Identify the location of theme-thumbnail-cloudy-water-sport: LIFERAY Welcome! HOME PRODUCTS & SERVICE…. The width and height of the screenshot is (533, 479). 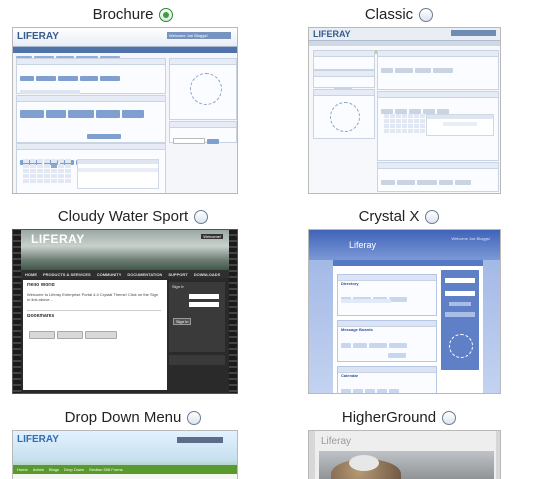
(125, 311).